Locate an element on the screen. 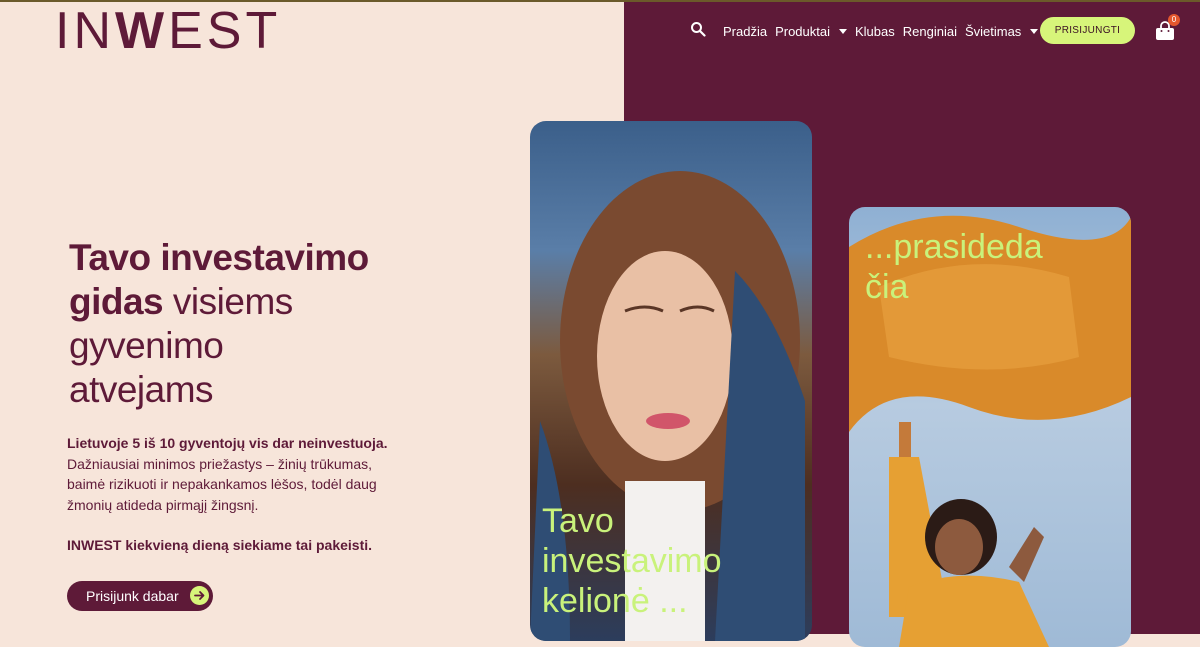 The height and width of the screenshot is (647, 1200). nav-item-label: Pradžia is located at coordinates (745, 31).